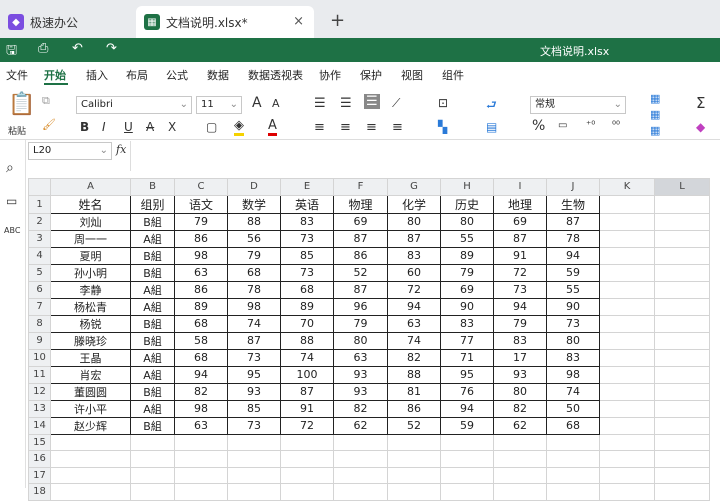  I want to click on row-header: 1, so click(39, 204).